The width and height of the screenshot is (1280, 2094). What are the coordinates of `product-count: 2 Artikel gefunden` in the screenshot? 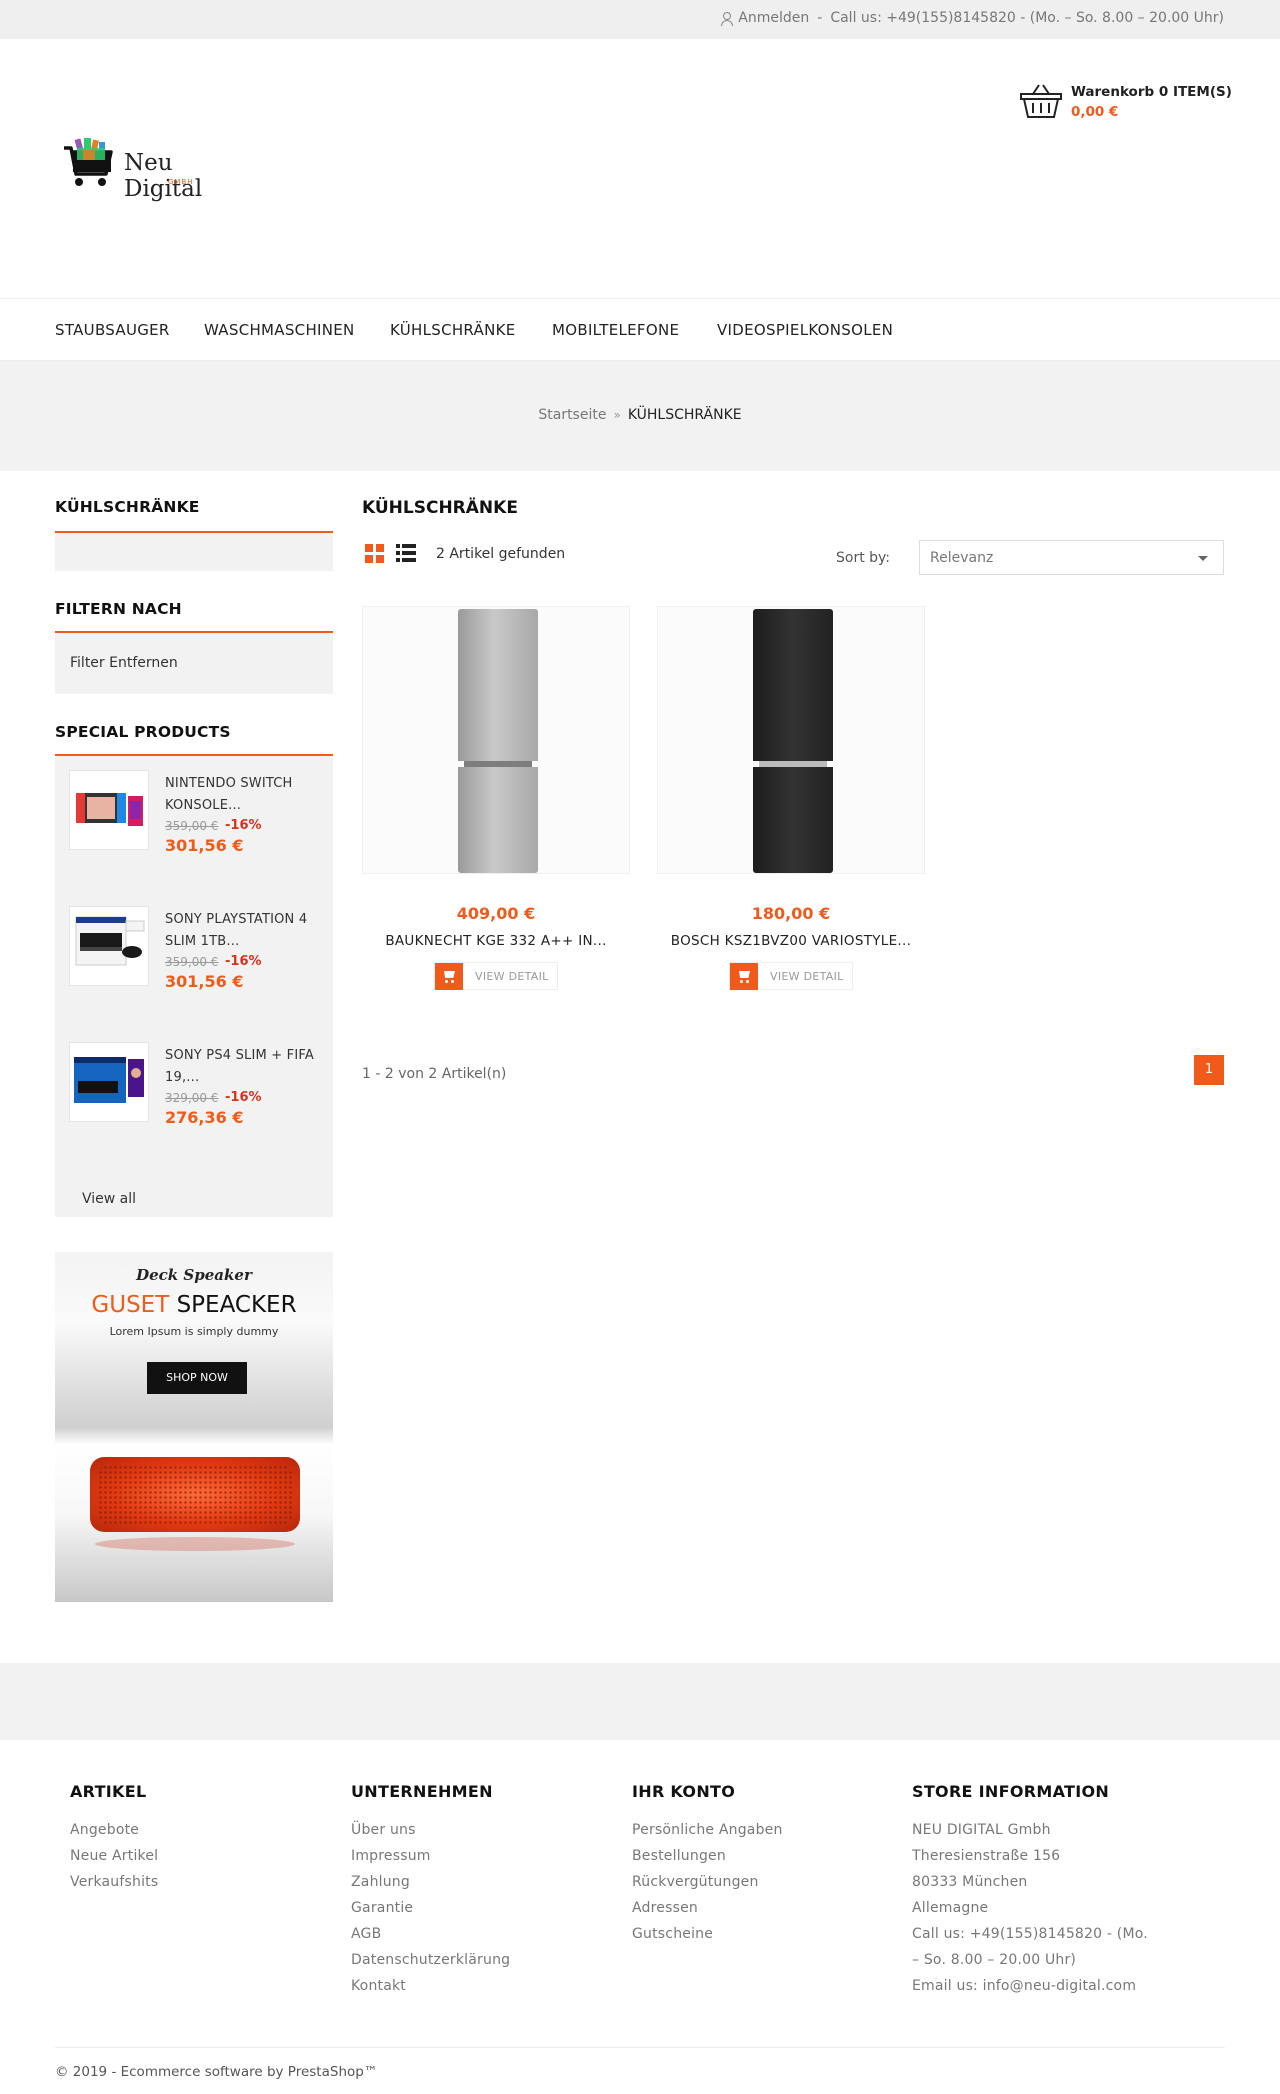 It's located at (501, 554).